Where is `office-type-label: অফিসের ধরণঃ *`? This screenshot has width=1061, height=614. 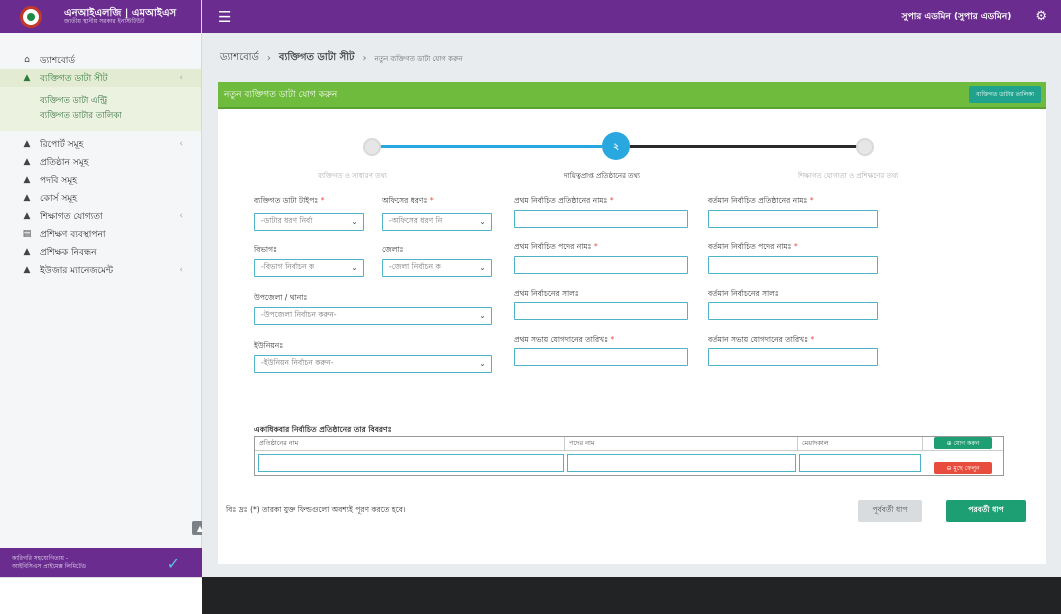
office-type-label: অফিসের ধরণঃ * is located at coordinates (408, 200).